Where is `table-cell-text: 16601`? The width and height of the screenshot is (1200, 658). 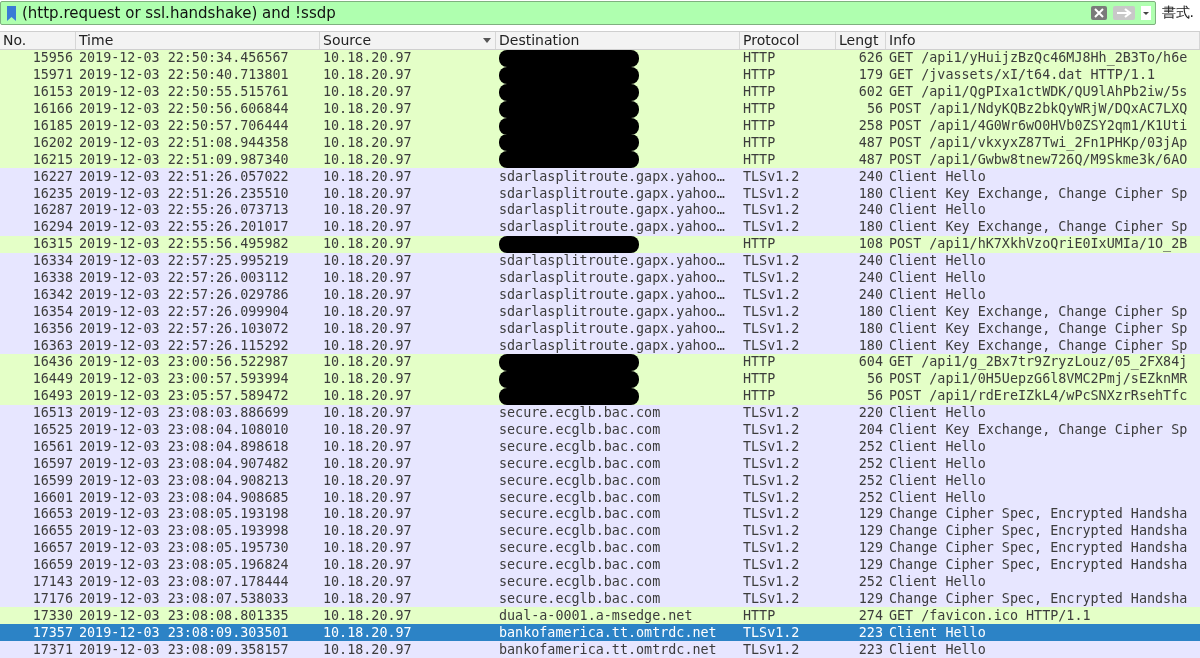 table-cell-text: 16601 is located at coordinates (52, 497).